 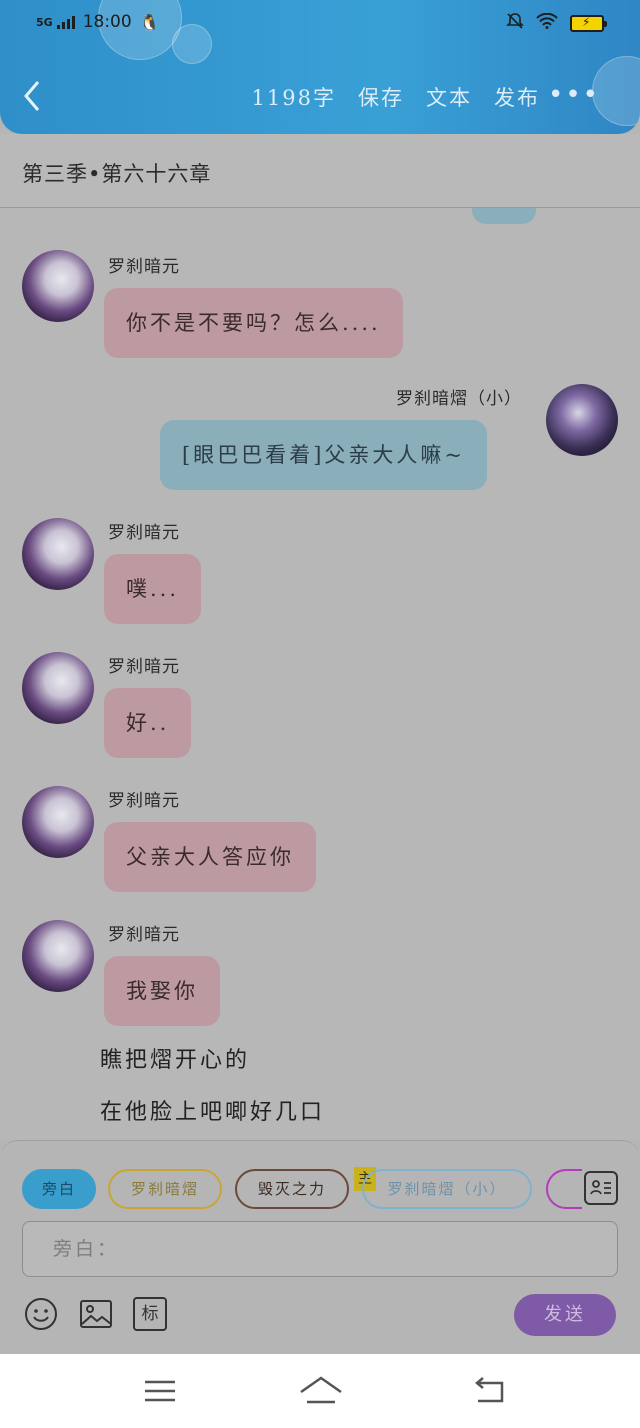 What do you see at coordinates (504, 216) in the screenshot?
I see `message-bubble-partial` at bounding box center [504, 216].